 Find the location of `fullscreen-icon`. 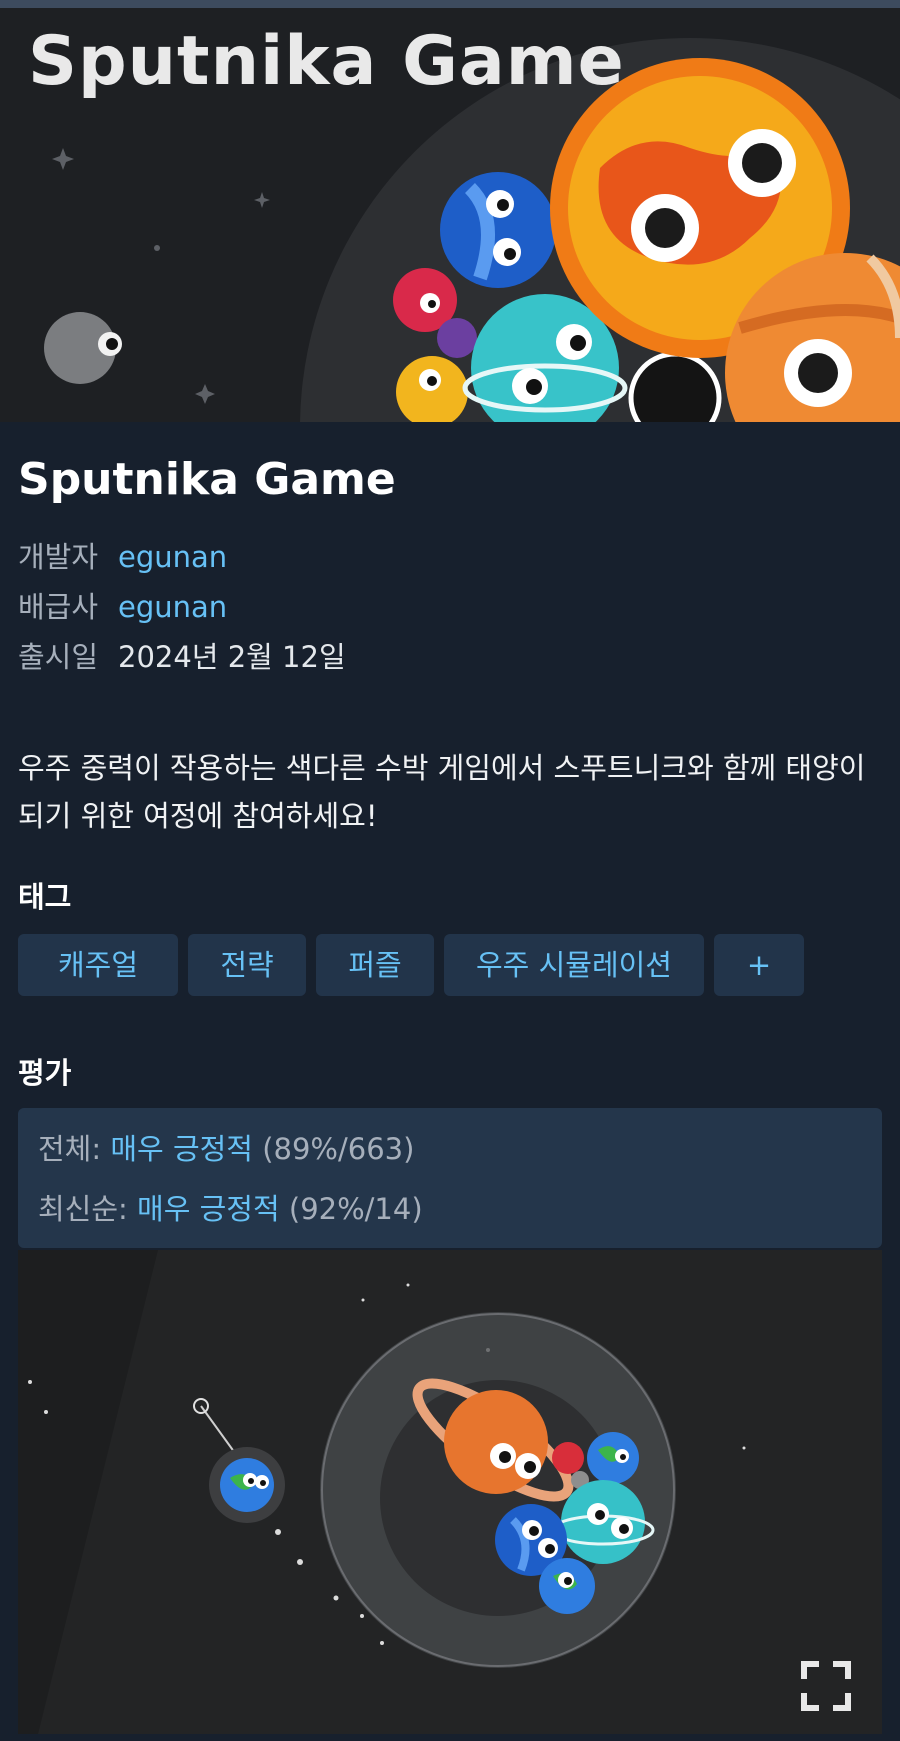

fullscreen-icon is located at coordinates (826, 1686).